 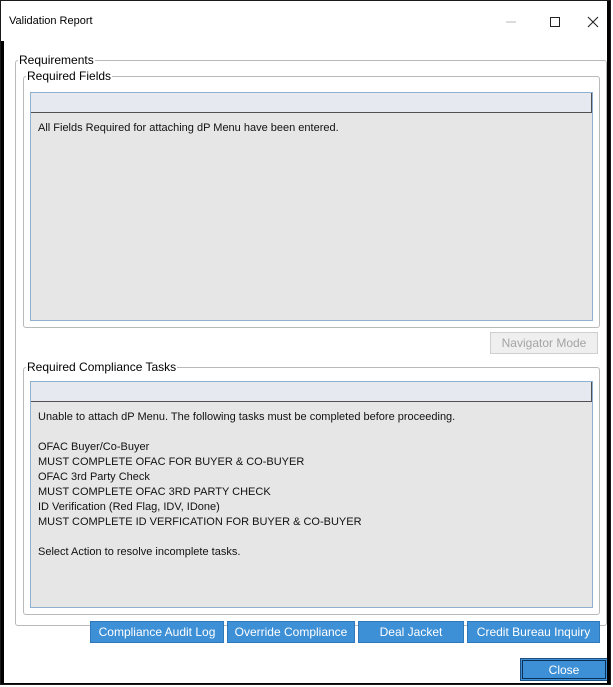 I want to click on minimize-icon, so click(x=511, y=22).